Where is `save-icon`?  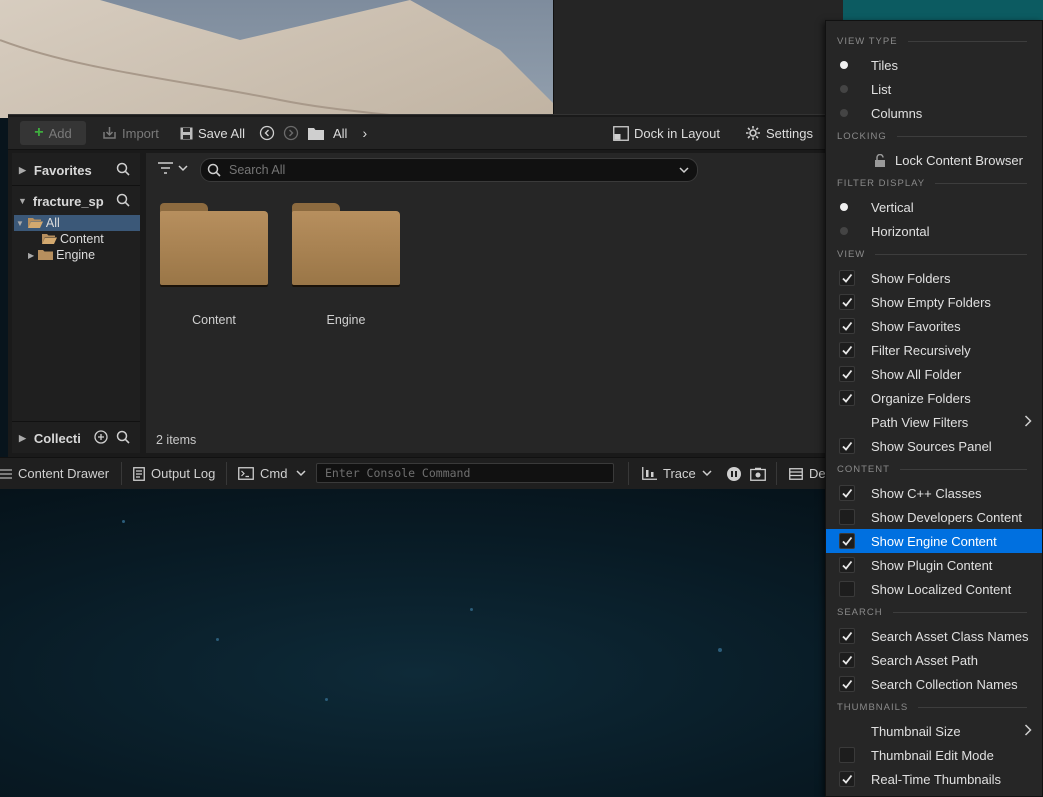 save-icon is located at coordinates (186, 133).